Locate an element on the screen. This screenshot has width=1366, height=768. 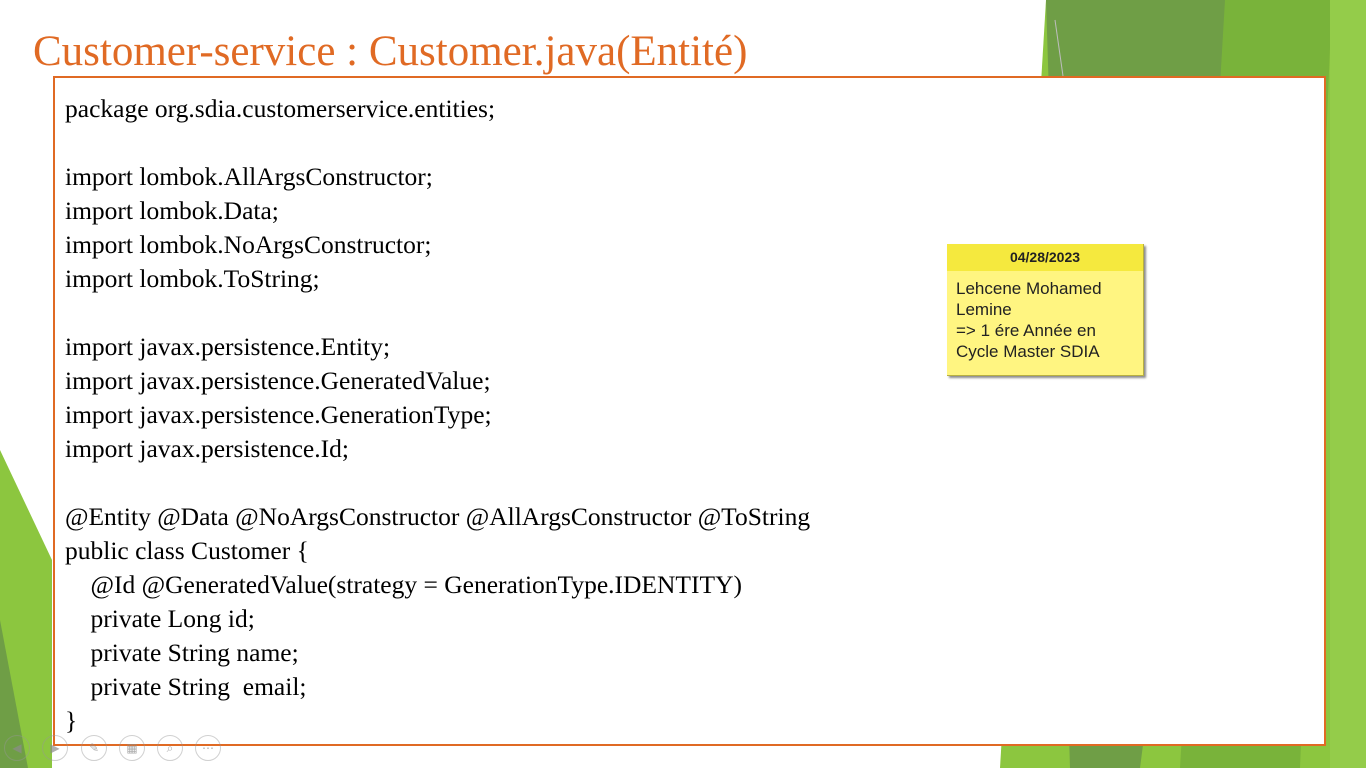
note-line: => 1 ére Année en is located at coordinates (1026, 330).